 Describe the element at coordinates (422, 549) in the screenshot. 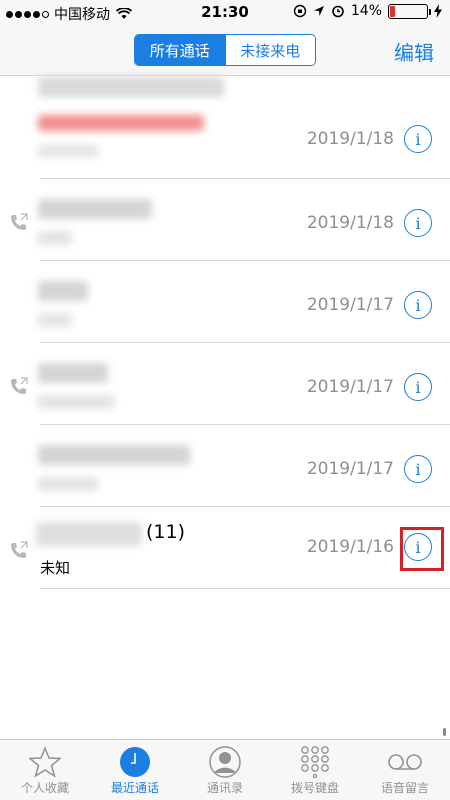

I see `highlight-box` at that location.